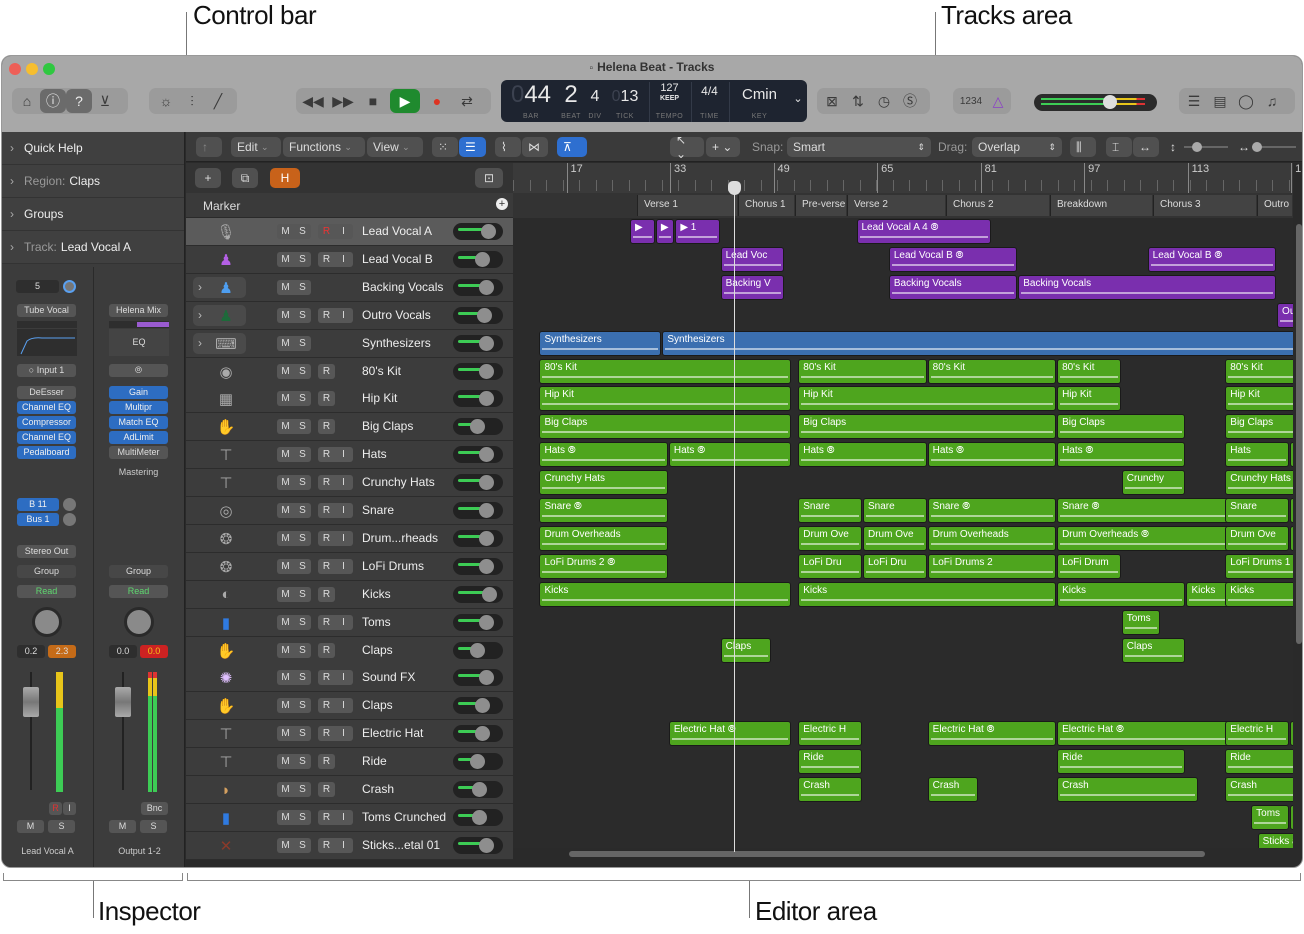 This screenshot has width=1304, height=934. What do you see at coordinates (349, 427) in the screenshot?
I see `track-header: ✋ M S R Big Claps` at bounding box center [349, 427].